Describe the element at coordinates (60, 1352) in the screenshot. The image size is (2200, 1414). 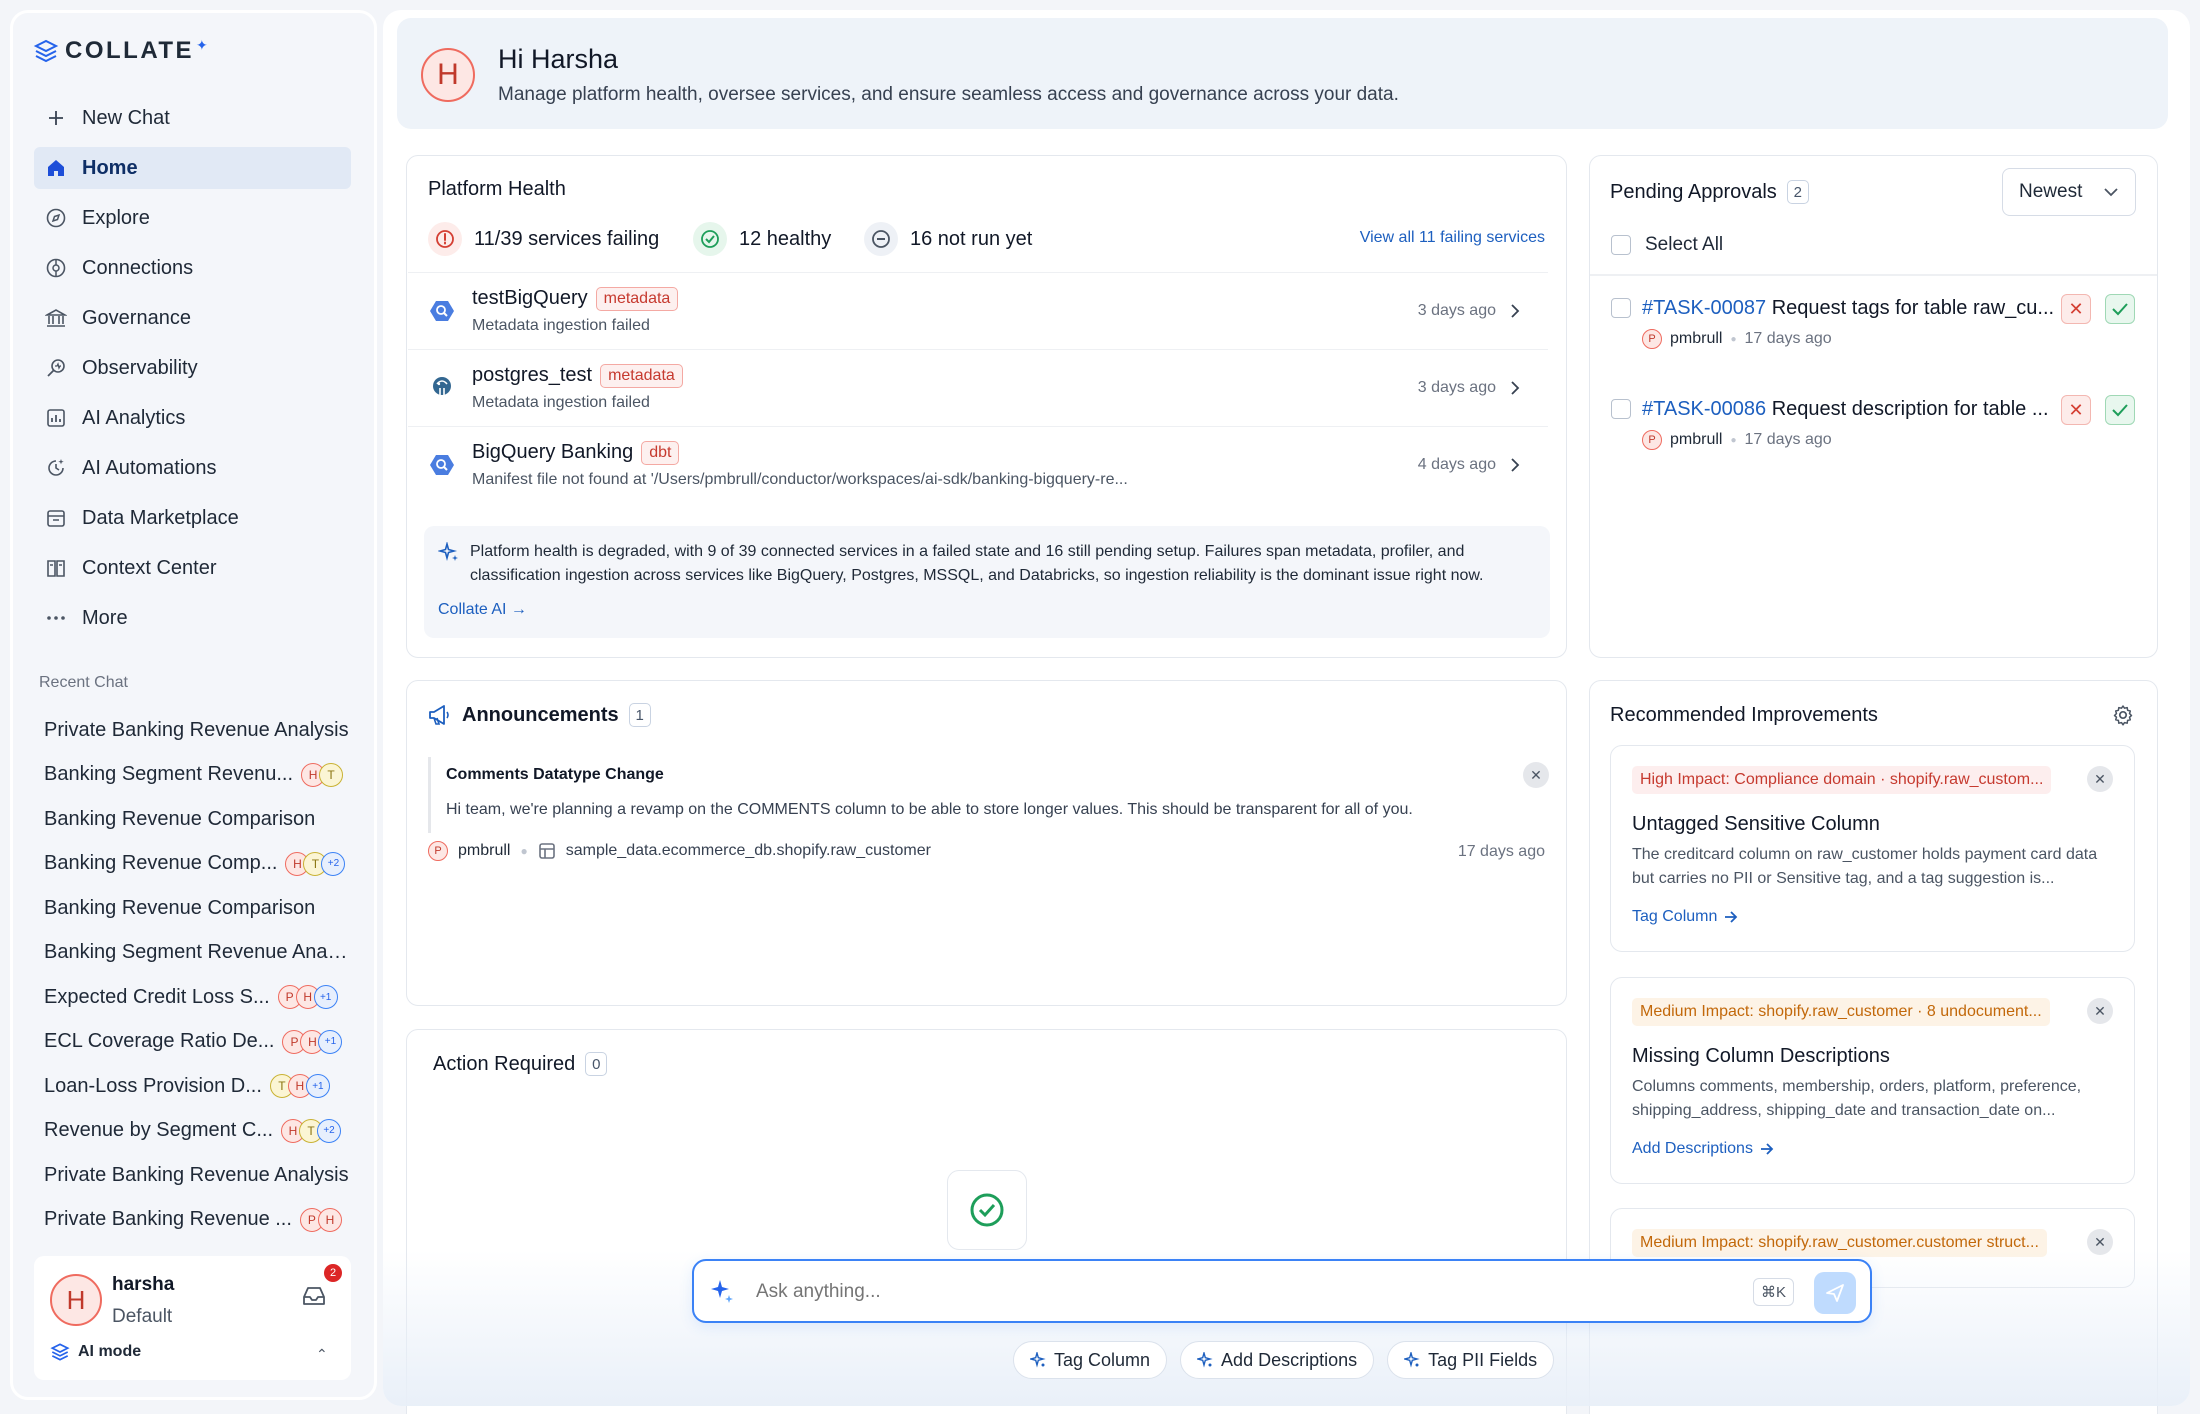
I see `ai-mode-icon` at that location.